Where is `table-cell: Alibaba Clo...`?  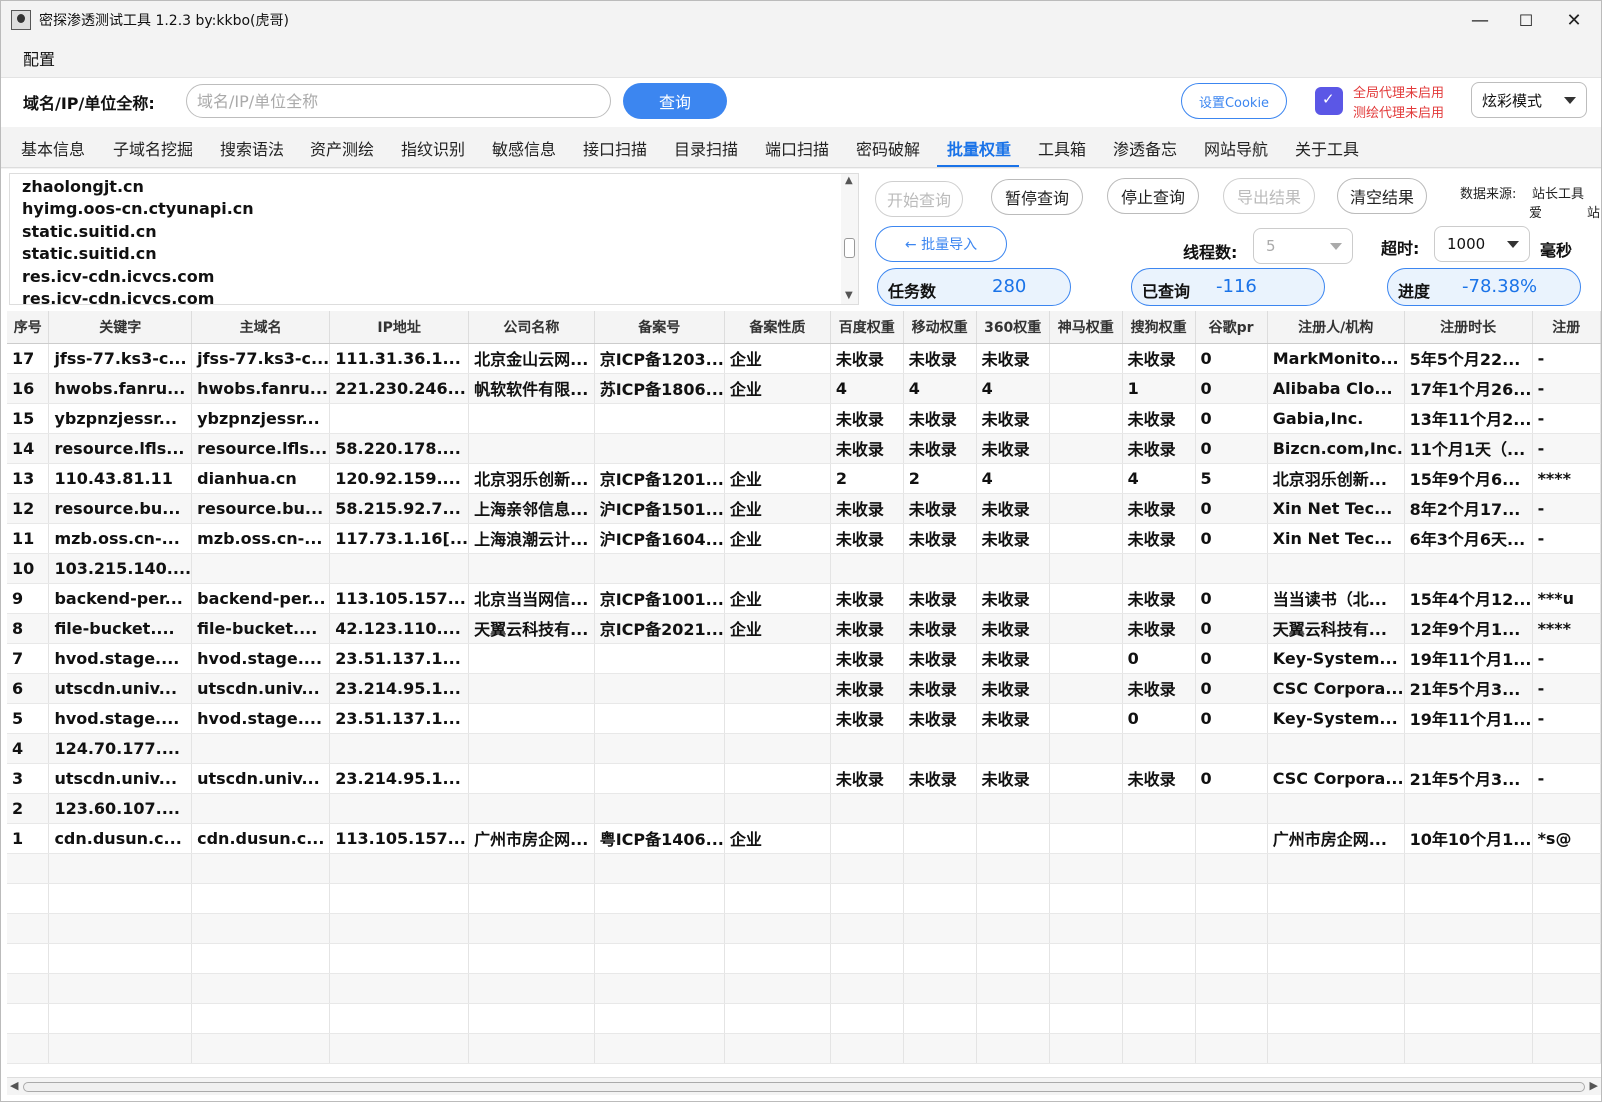 table-cell: Alibaba Clo... is located at coordinates (1336, 388).